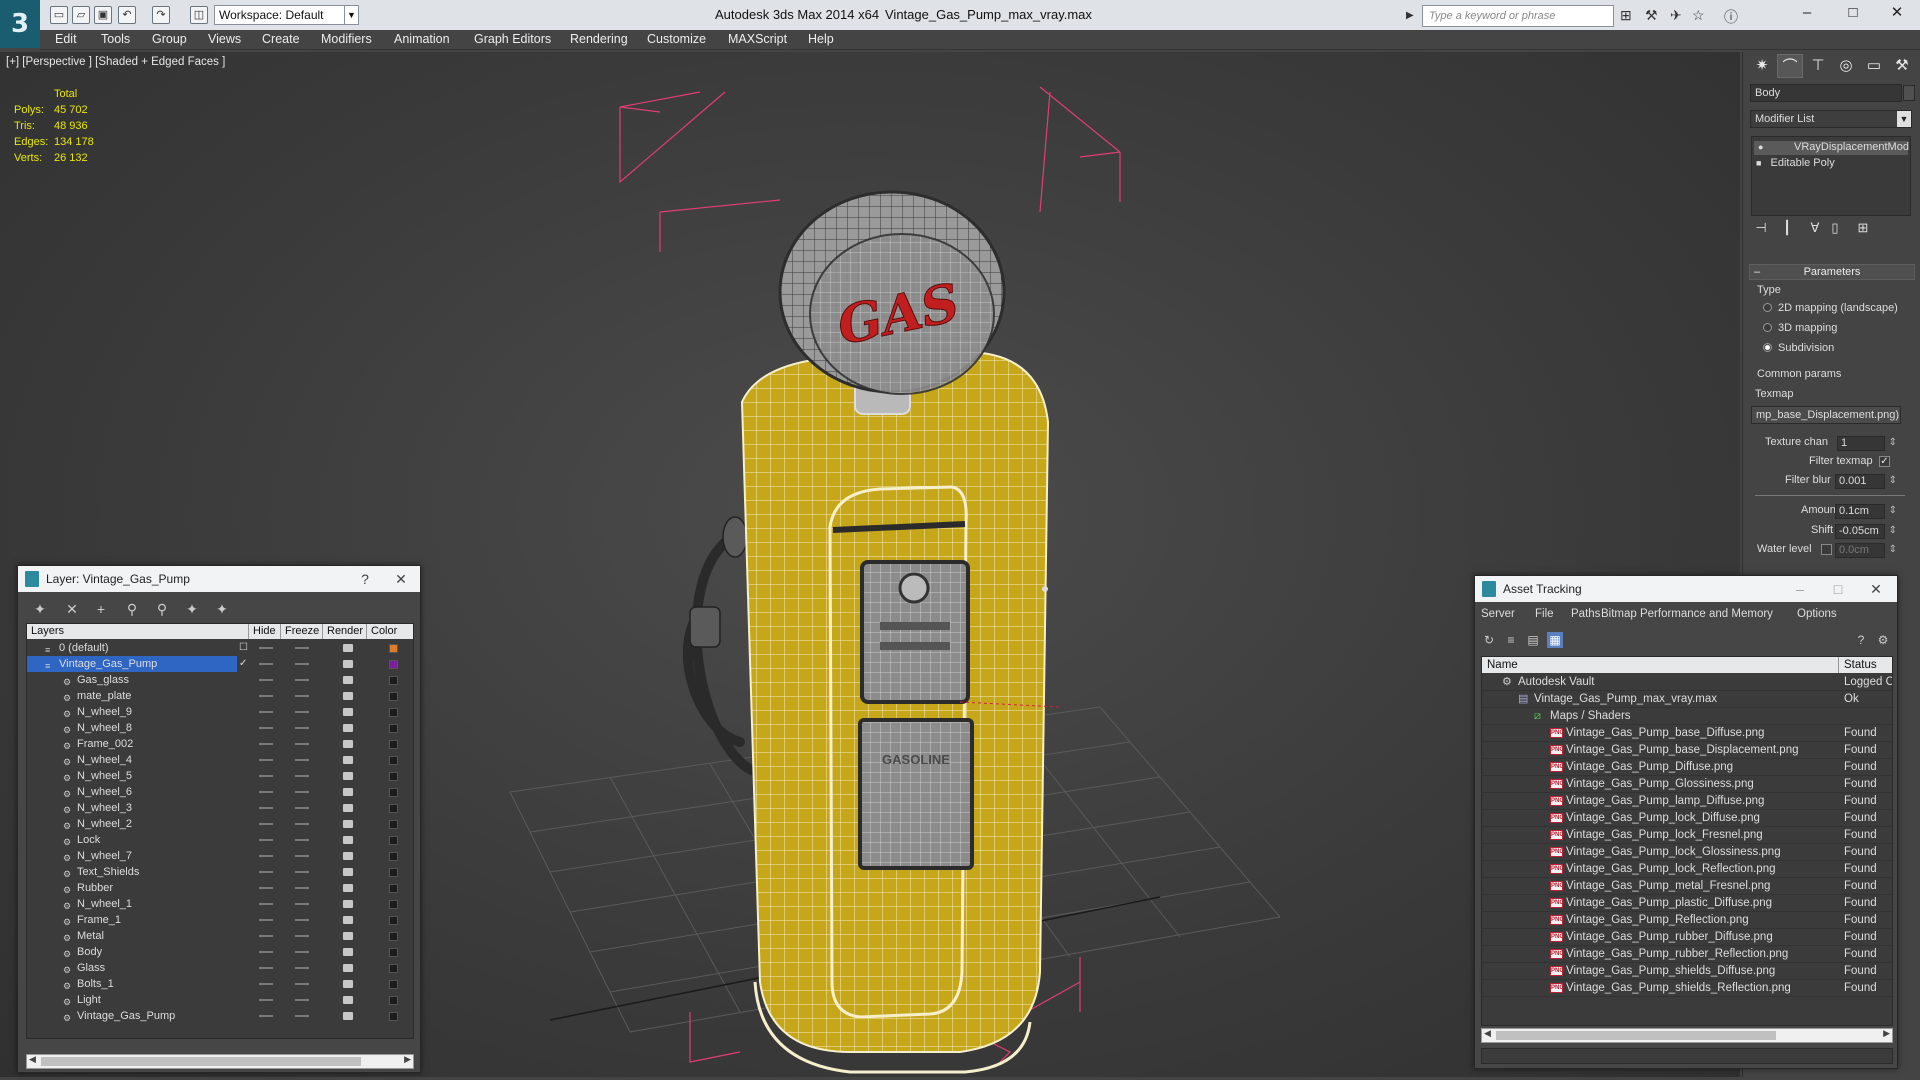  Describe the element at coordinates (20, 24) in the screenshot. I see `app-logo: 3` at that location.